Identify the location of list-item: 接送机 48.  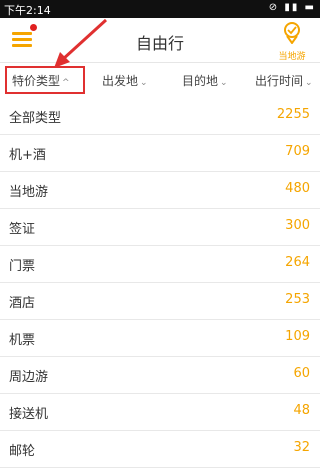
(160, 412).